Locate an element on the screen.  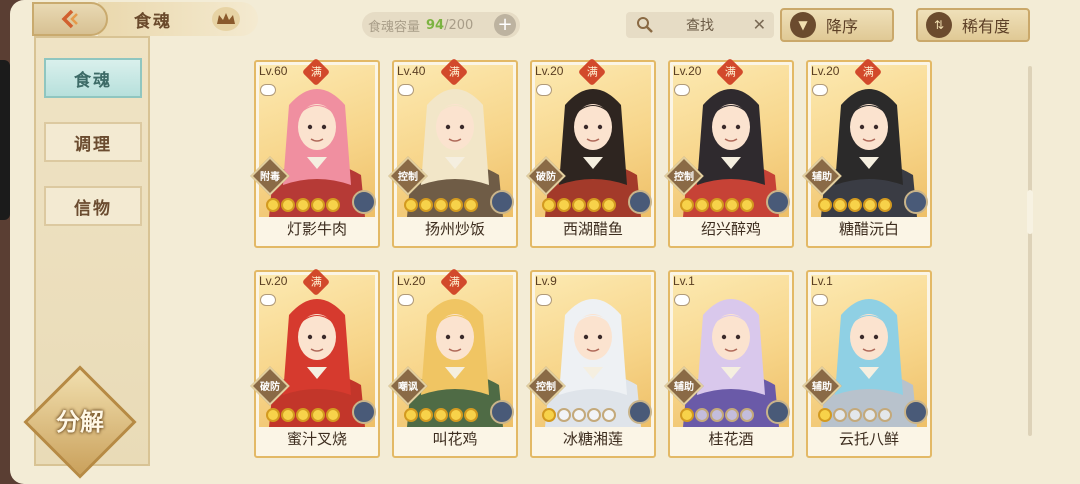
sort-desc-icon: ▼ is located at coordinates (803, 25).